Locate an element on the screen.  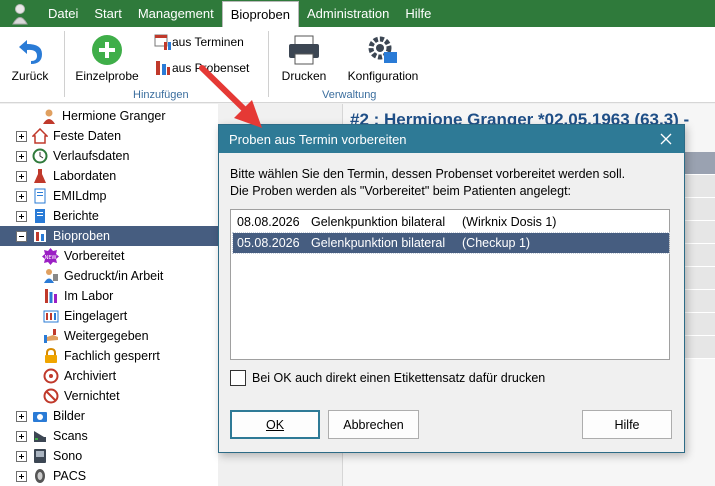
configuration-button: Konfiguration is located at coordinates (383, 57).